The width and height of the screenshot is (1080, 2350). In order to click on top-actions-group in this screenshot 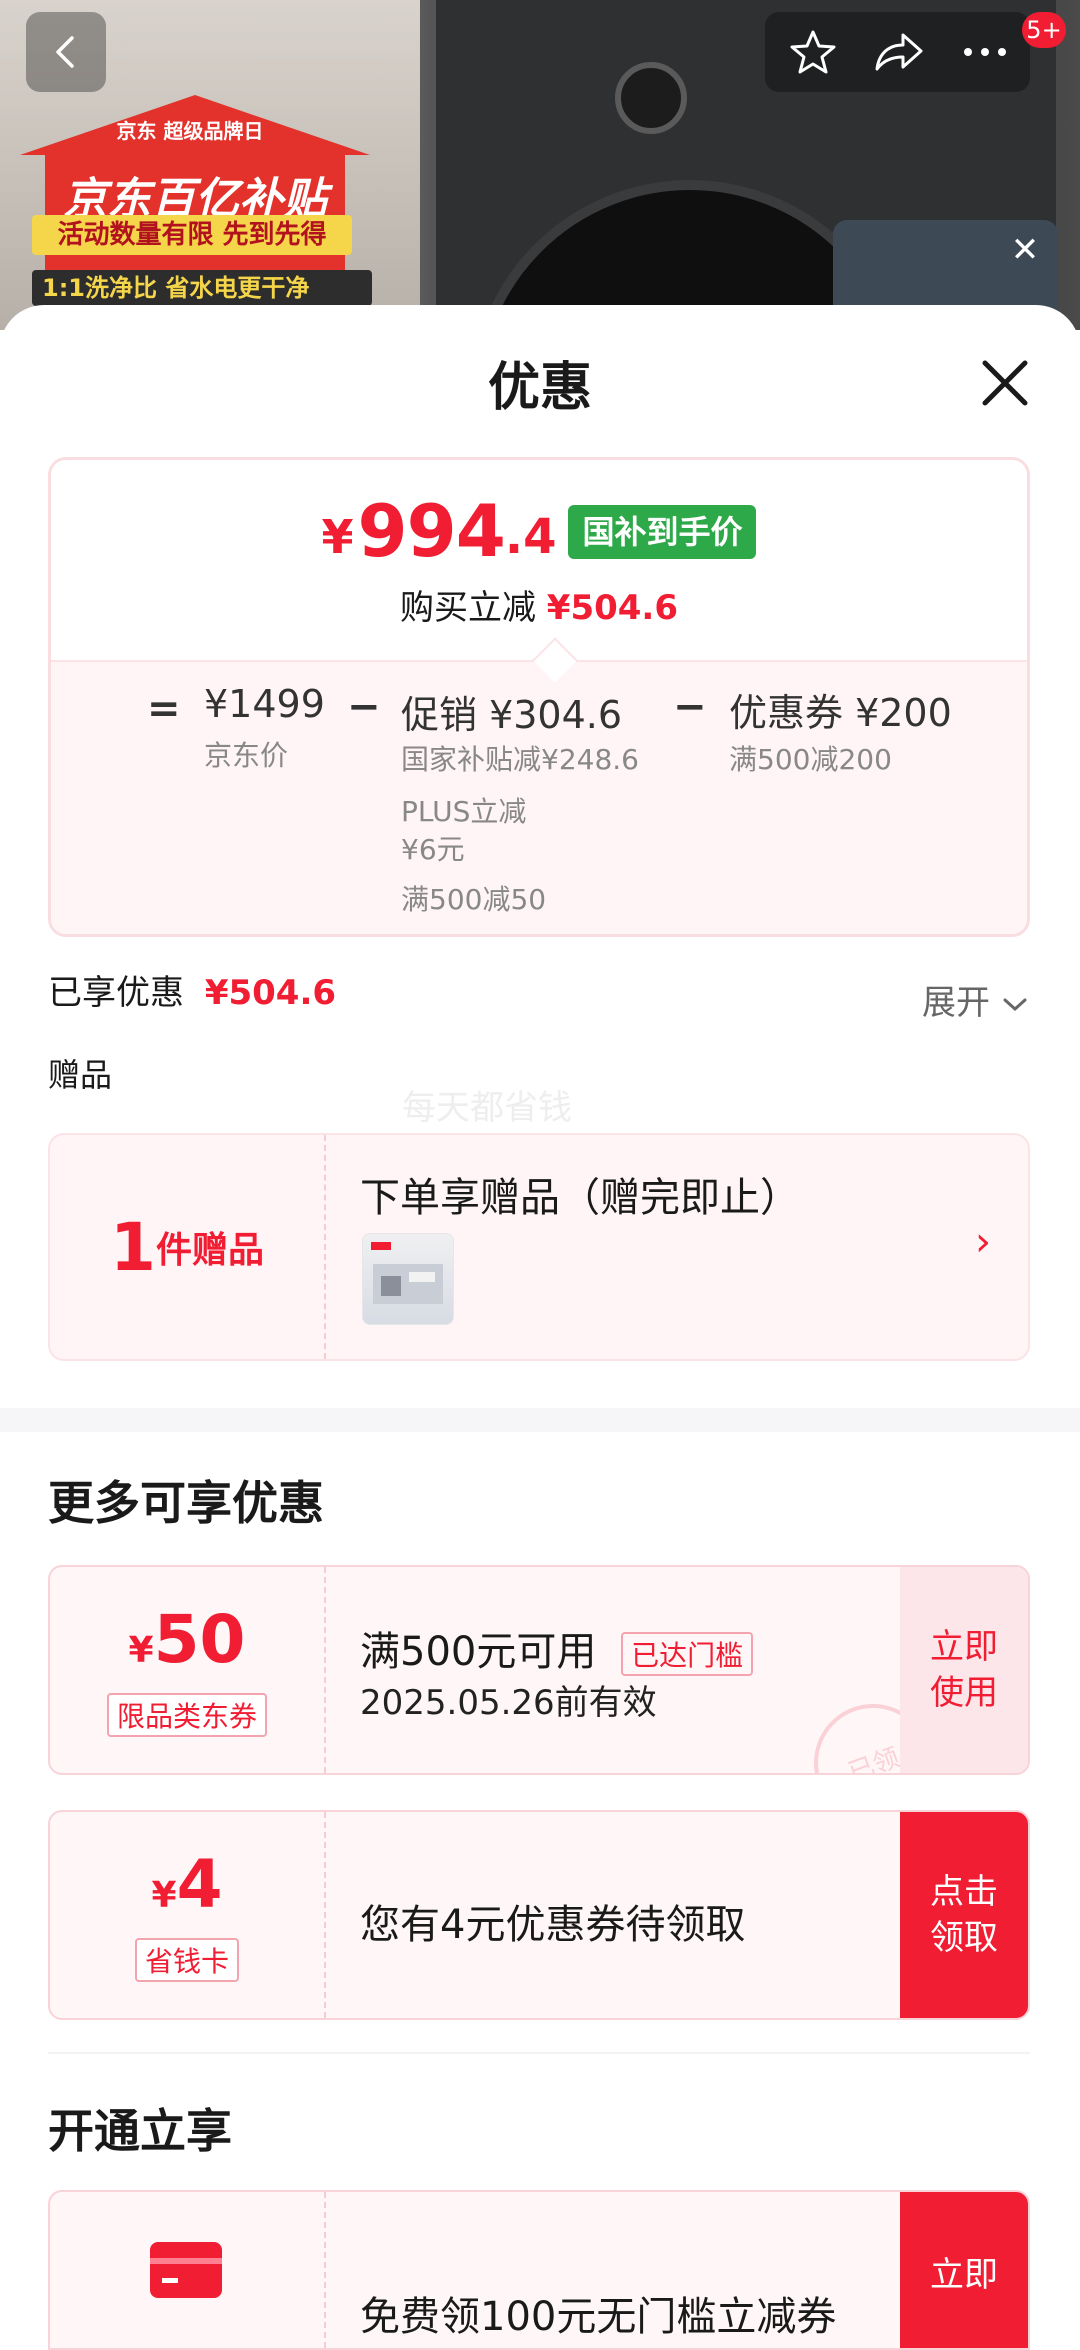, I will do `click(897, 52)`.